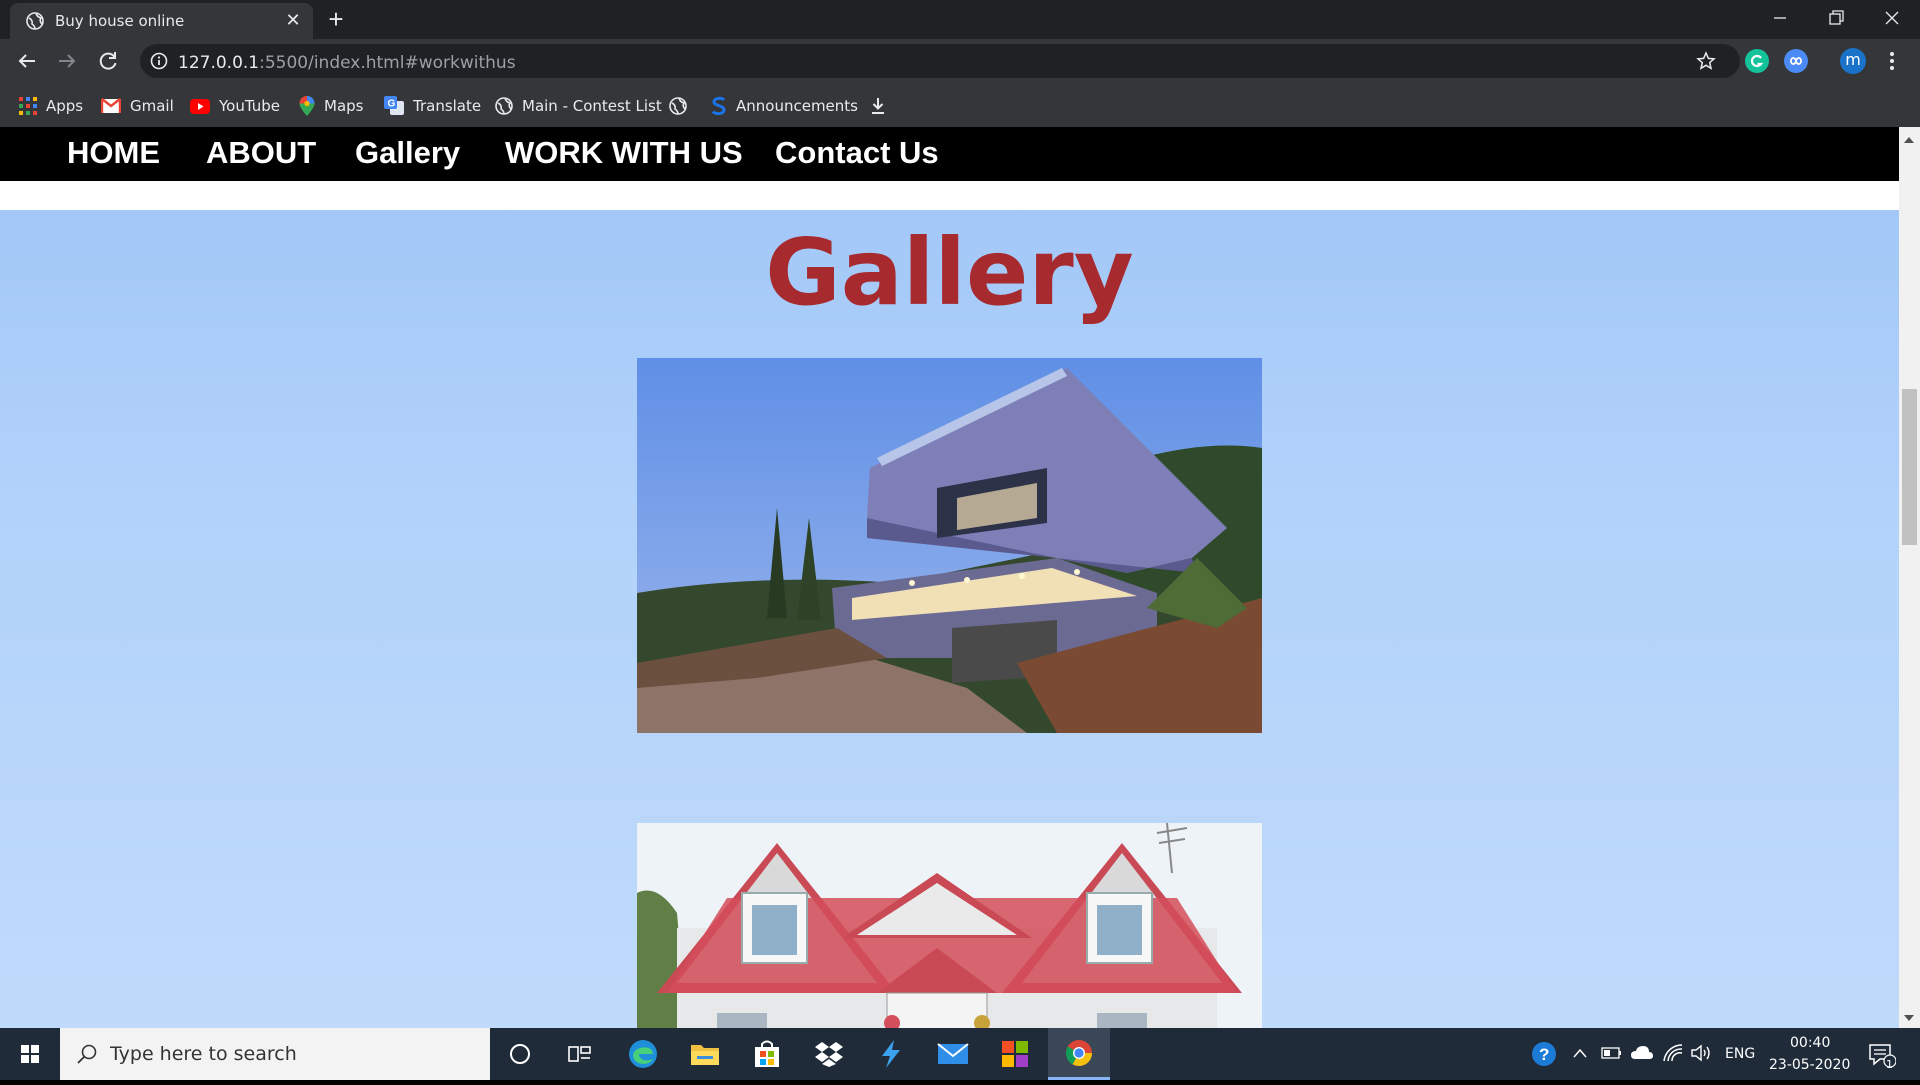 This screenshot has width=1920, height=1085. What do you see at coordinates (261, 153) in the screenshot?
I see `nav-link-about: ABOUT` at bounding box center [261, 153].